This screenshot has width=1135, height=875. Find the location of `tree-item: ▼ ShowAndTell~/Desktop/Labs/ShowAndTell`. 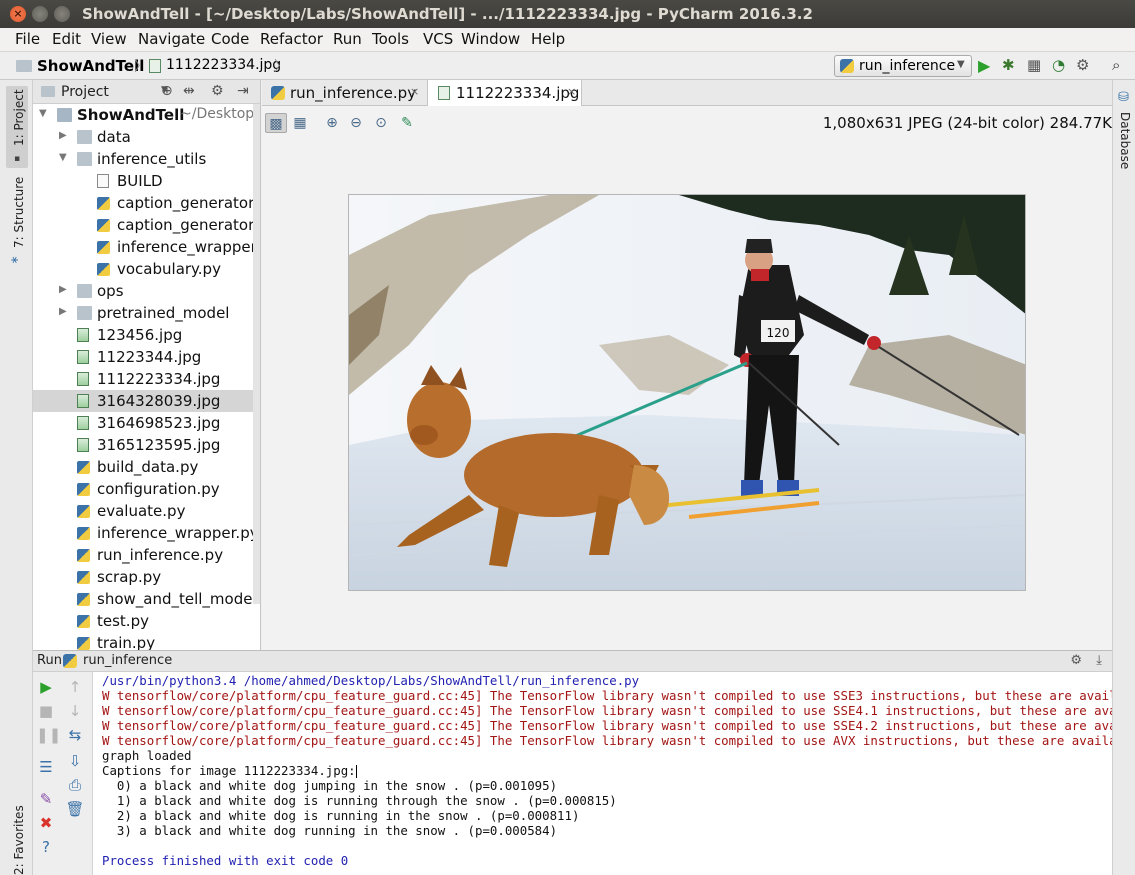

tree-item: ▼ ShowAndTell~/Desktop/Labs/ShowAndTell is located at coordinates (146, 115).